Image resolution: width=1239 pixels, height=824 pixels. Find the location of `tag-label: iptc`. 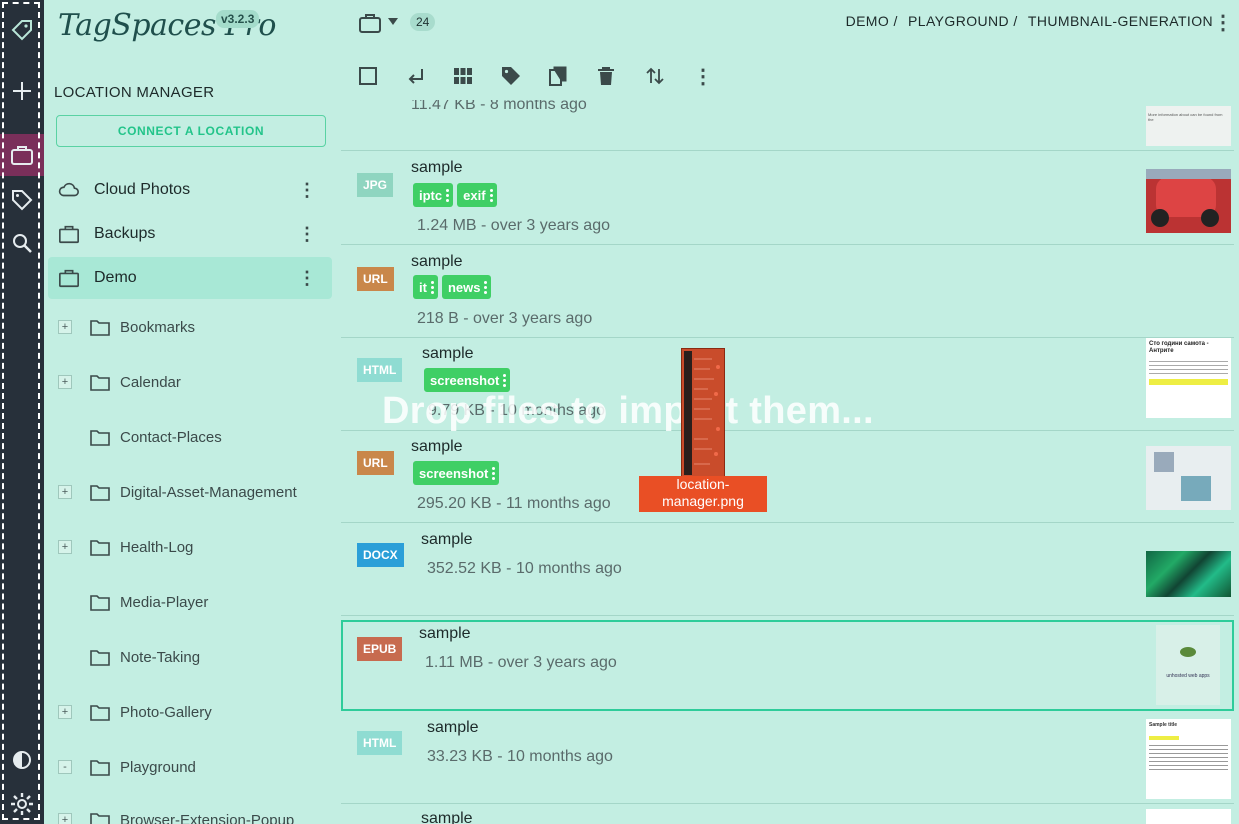

tag-label: iptc is located at coordinates (431, 195).